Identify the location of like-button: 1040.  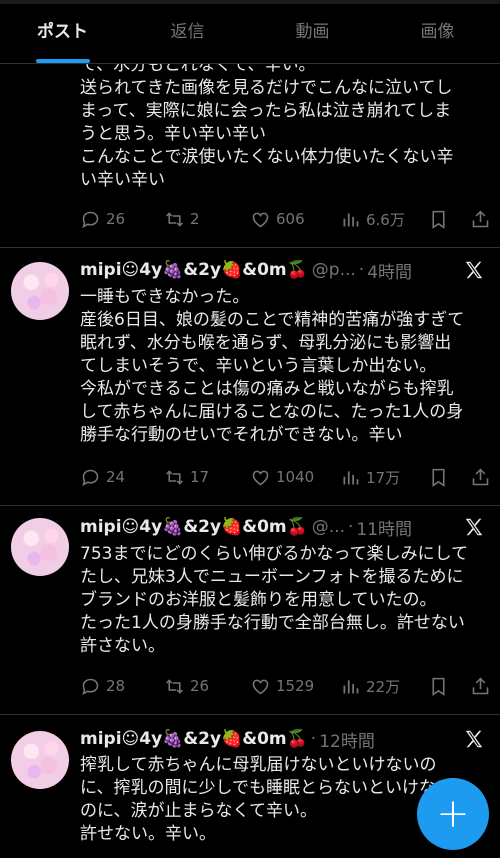
(282, 477).